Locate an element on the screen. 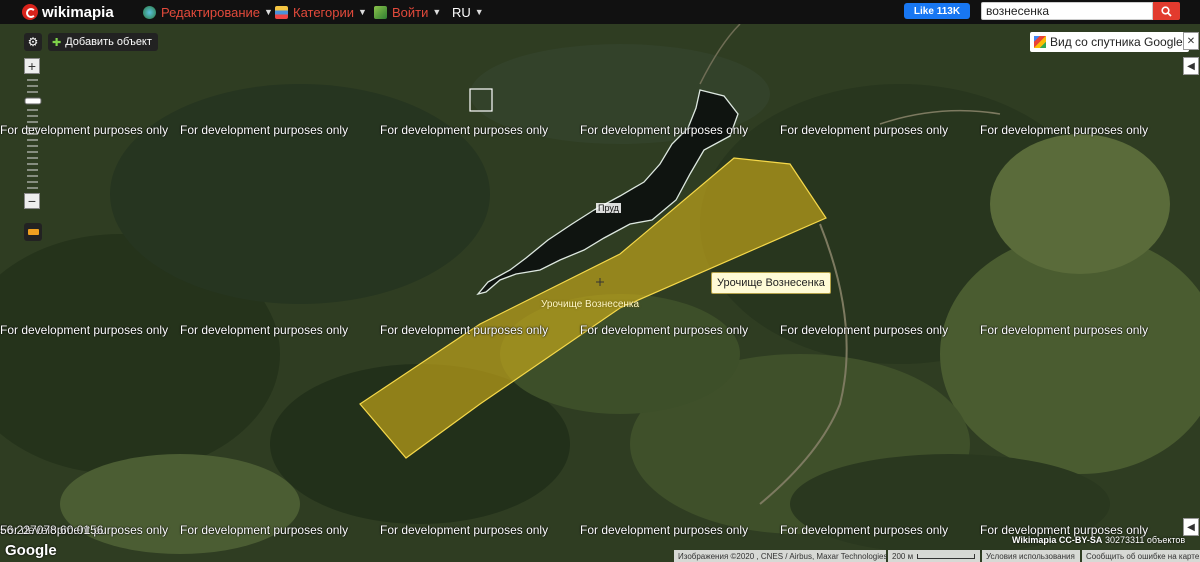  zoom-out-button: − is located at coordinates (32, 201).